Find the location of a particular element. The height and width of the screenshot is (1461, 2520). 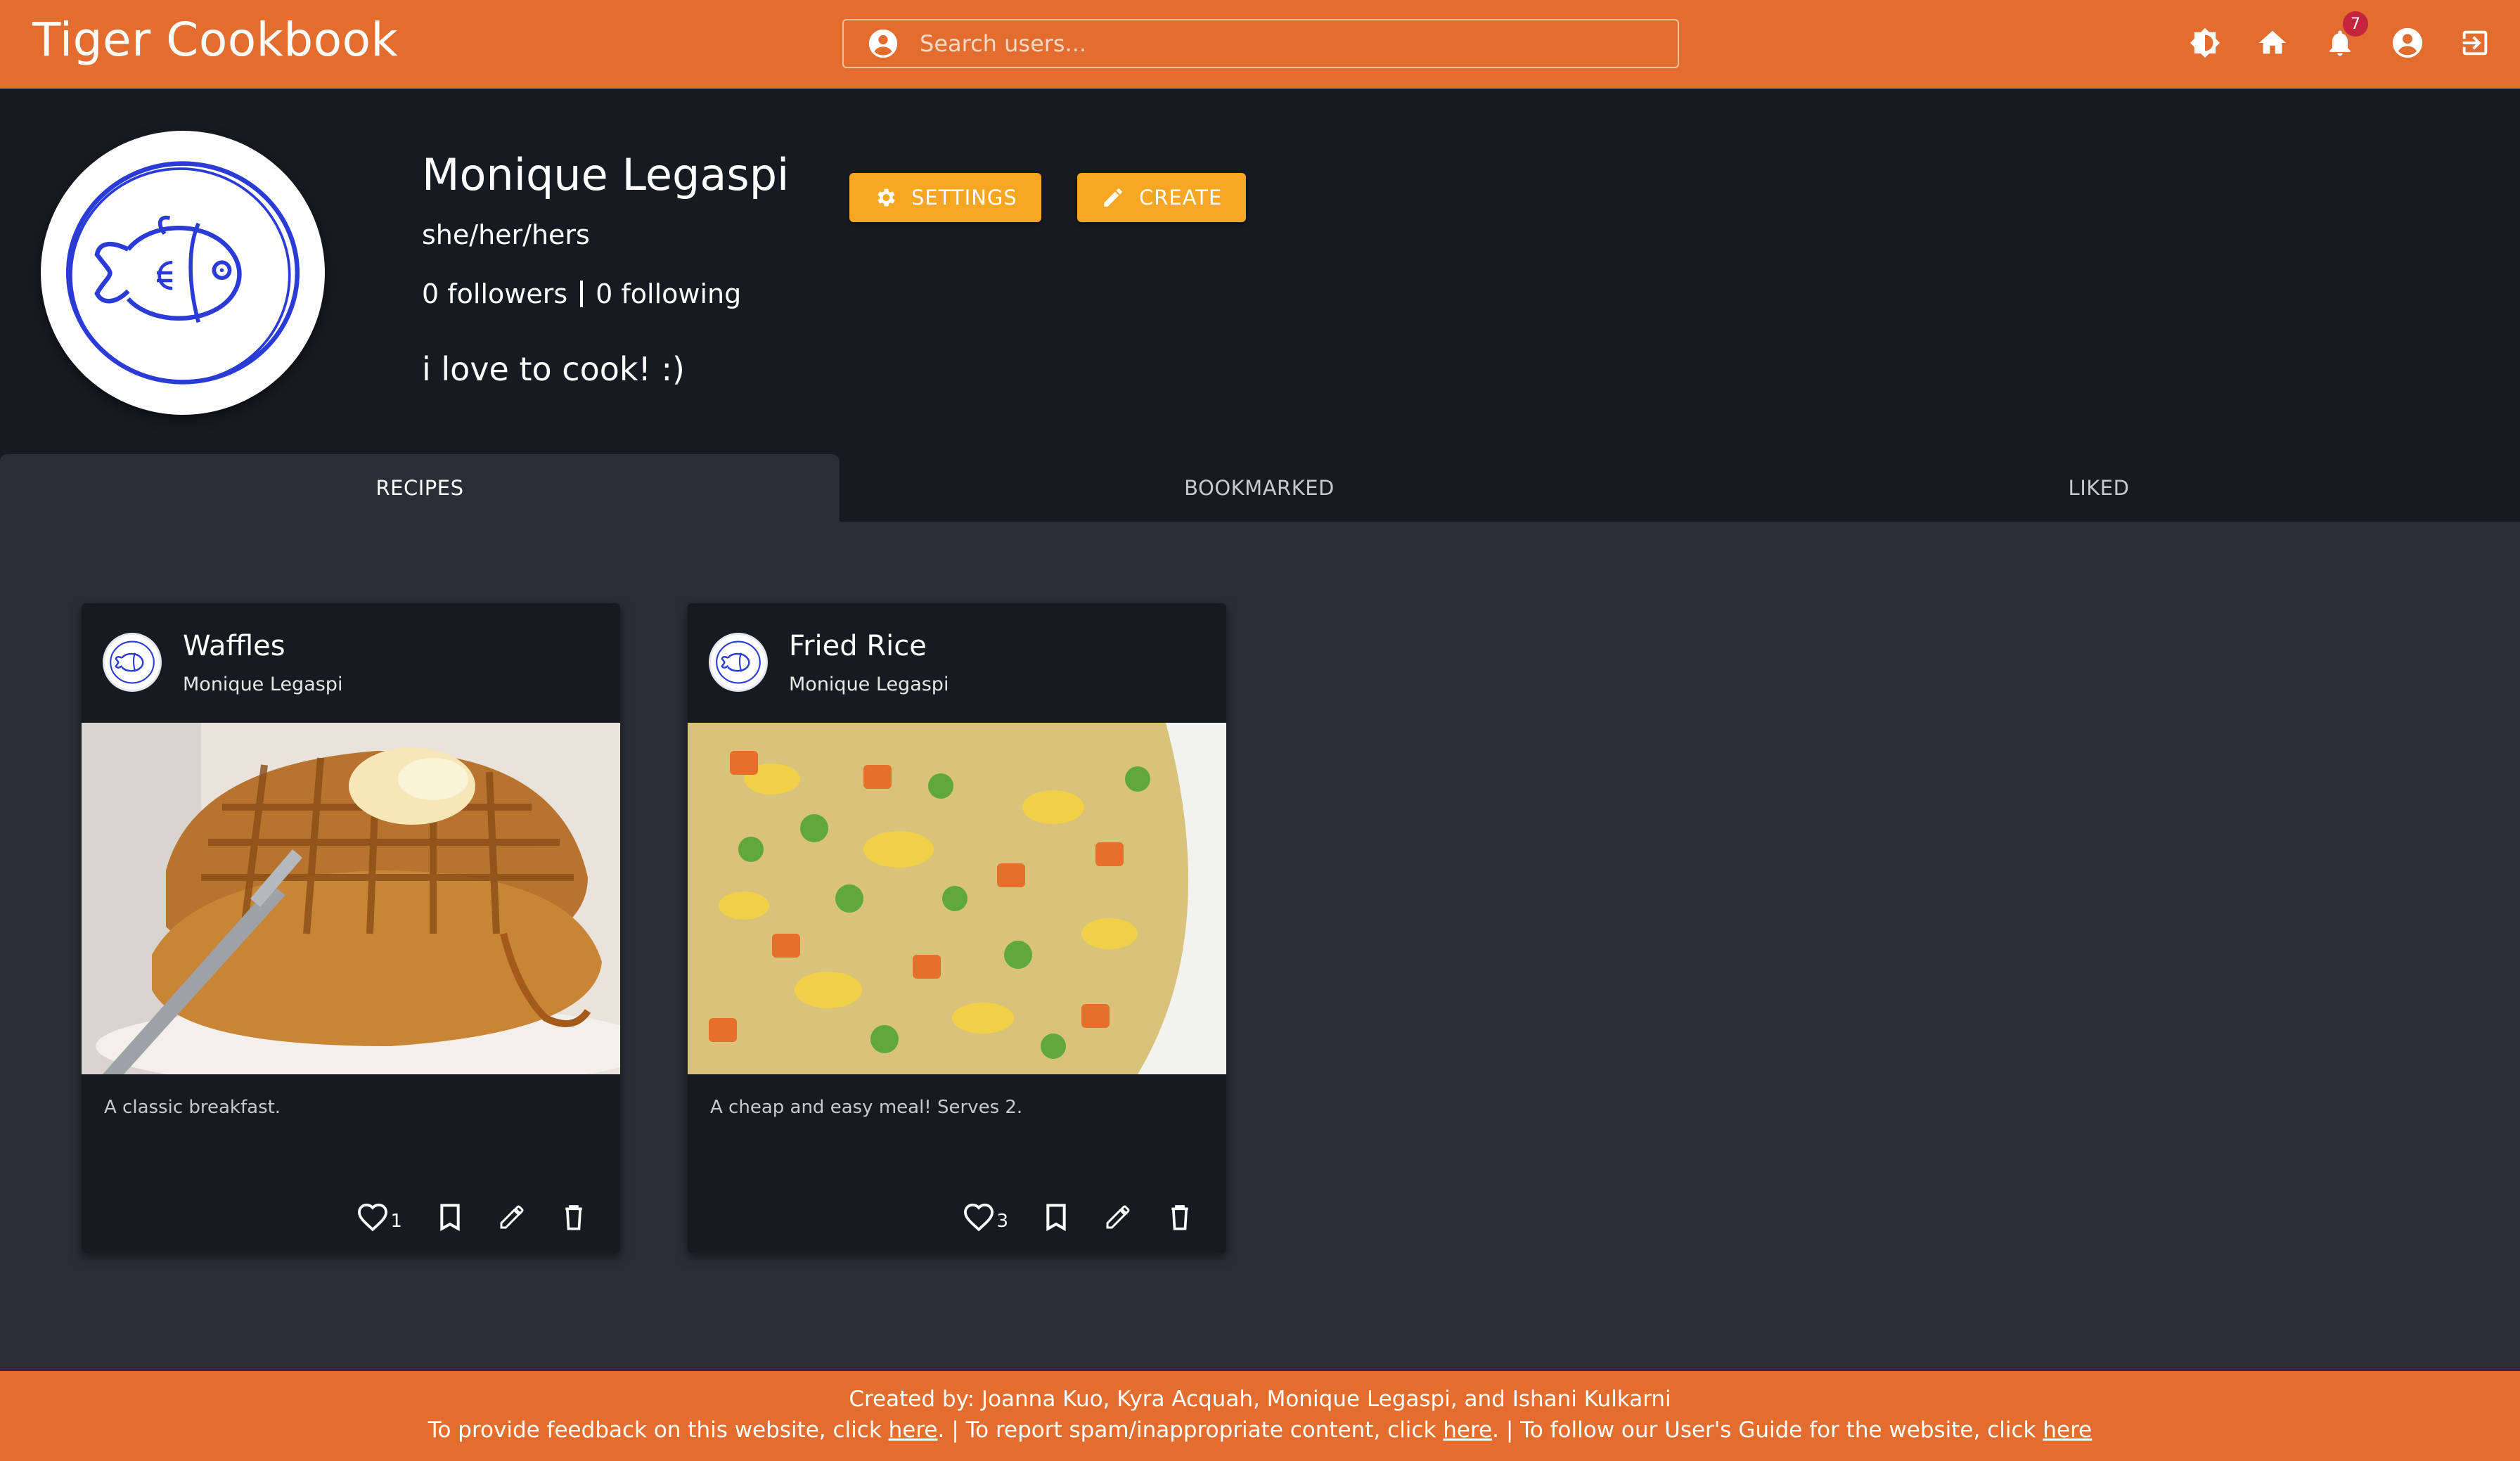

waffles-image is located at coordinates (351, 898).